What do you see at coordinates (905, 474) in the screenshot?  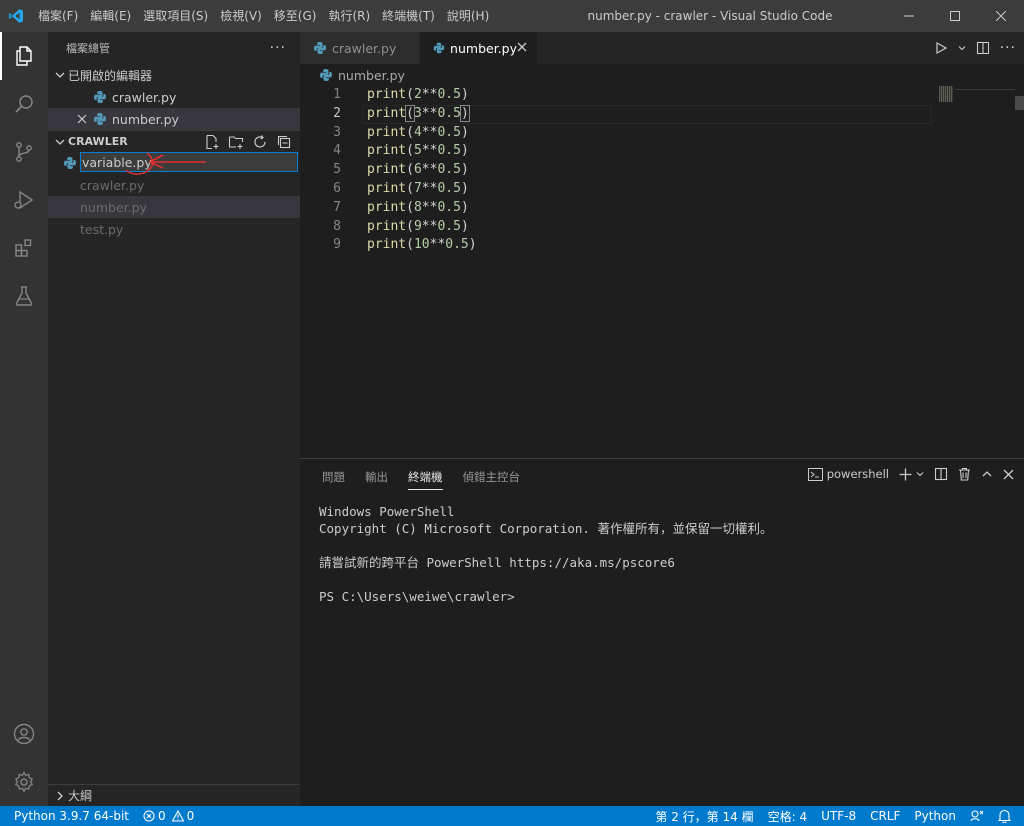 I see `plus-icon` at bounding box center [905, 474].